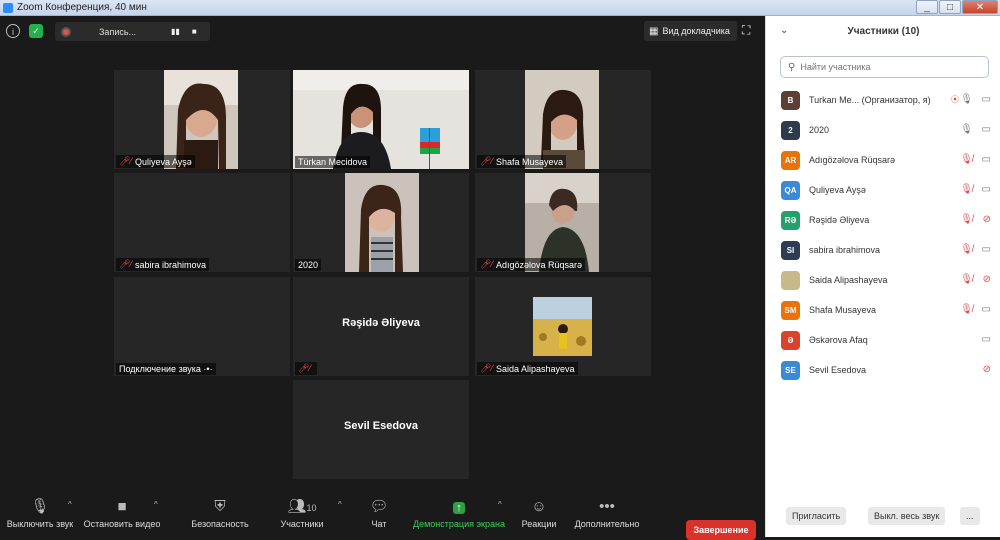  I want to click on participant-name: Sevil Esedova, so click(838, 370).